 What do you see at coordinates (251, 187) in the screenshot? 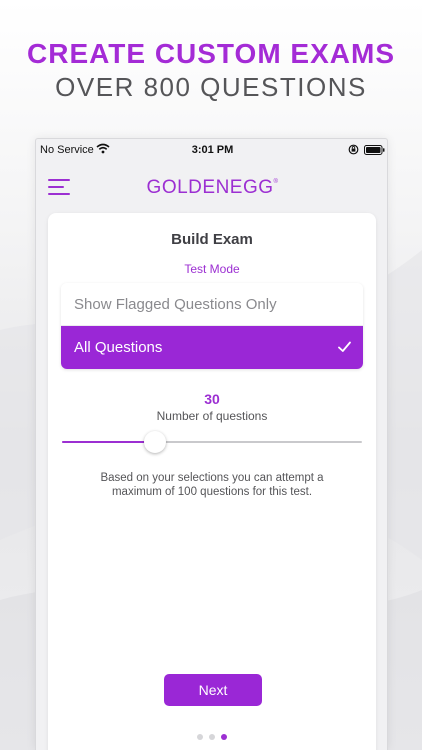
I see `brand-right: EGG` at bounding box center [251, 187].